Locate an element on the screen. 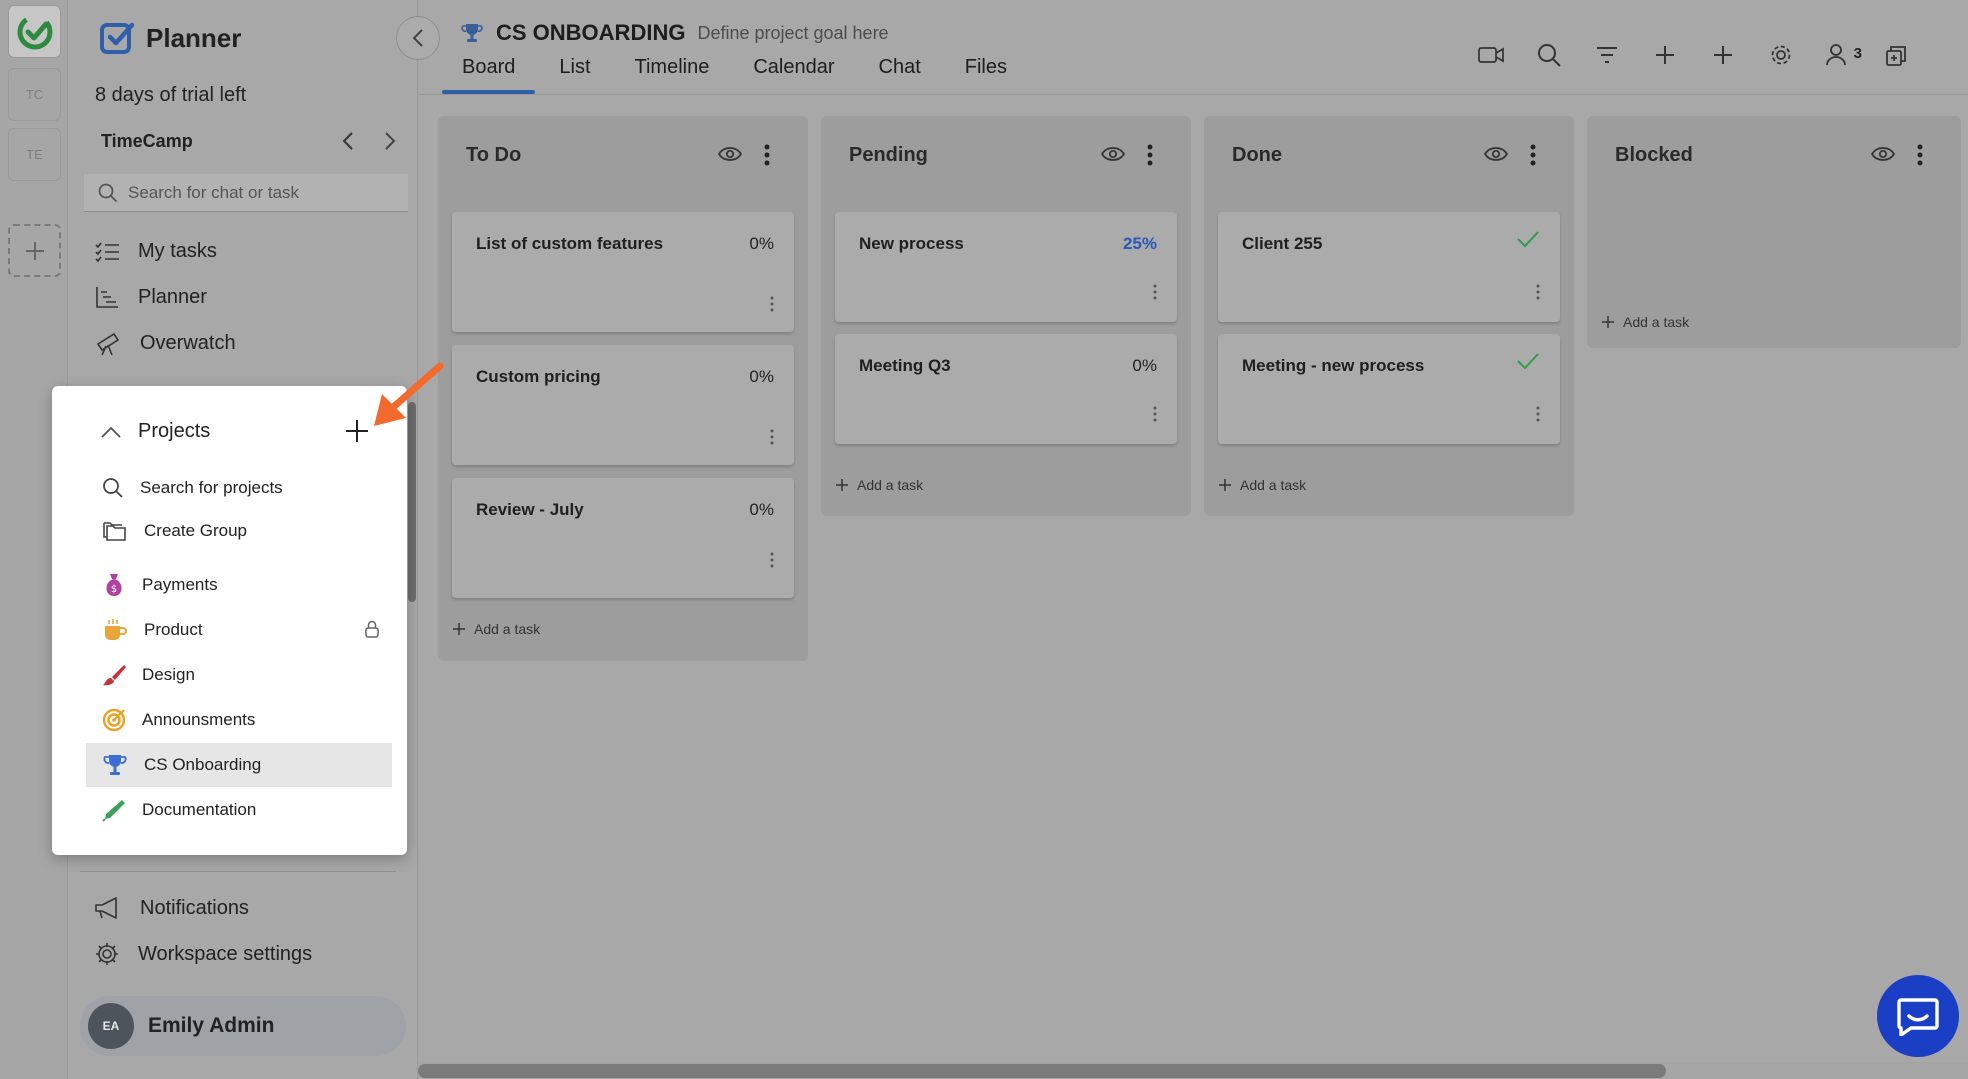  project-settings-button is located at coordinates (1781, 55).